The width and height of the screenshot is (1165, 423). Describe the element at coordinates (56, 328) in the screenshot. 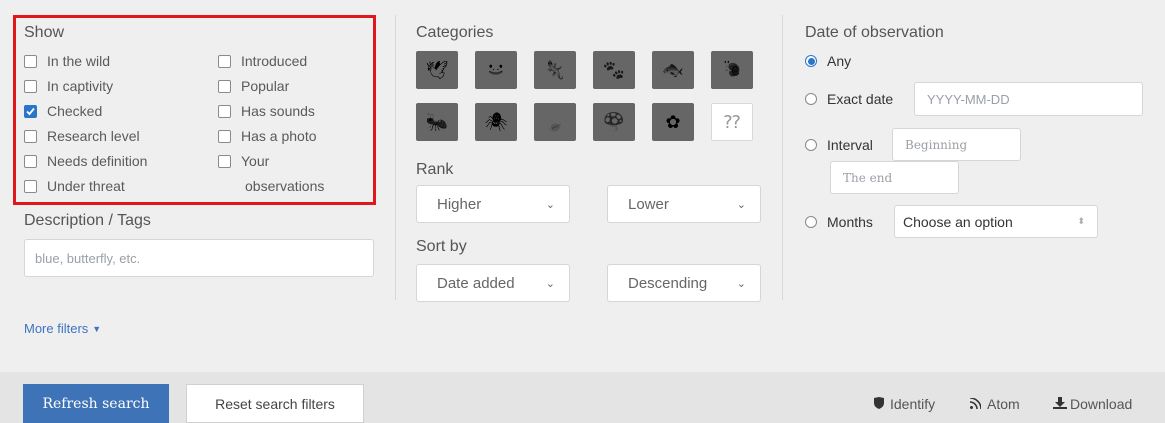

I see `more-filters-label: More filters` at that location.